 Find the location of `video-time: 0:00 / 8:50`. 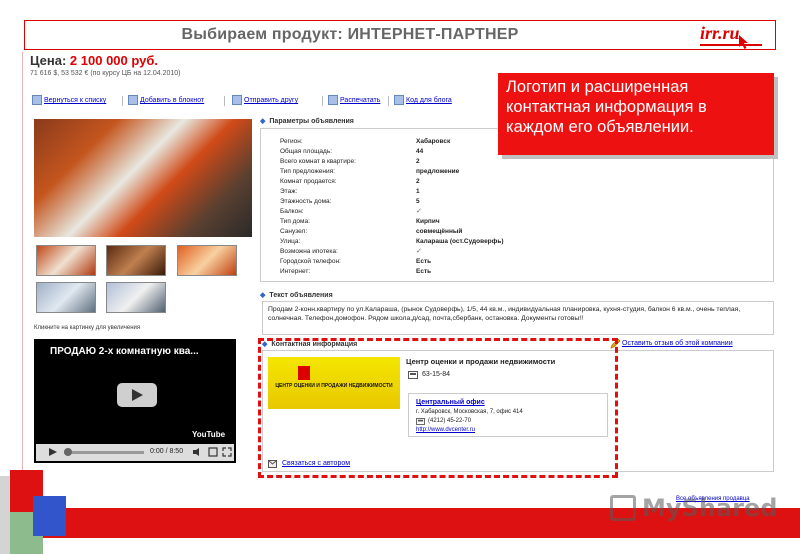

video-time: 0:00 / 8:50 is located at coordinates (167, 451).